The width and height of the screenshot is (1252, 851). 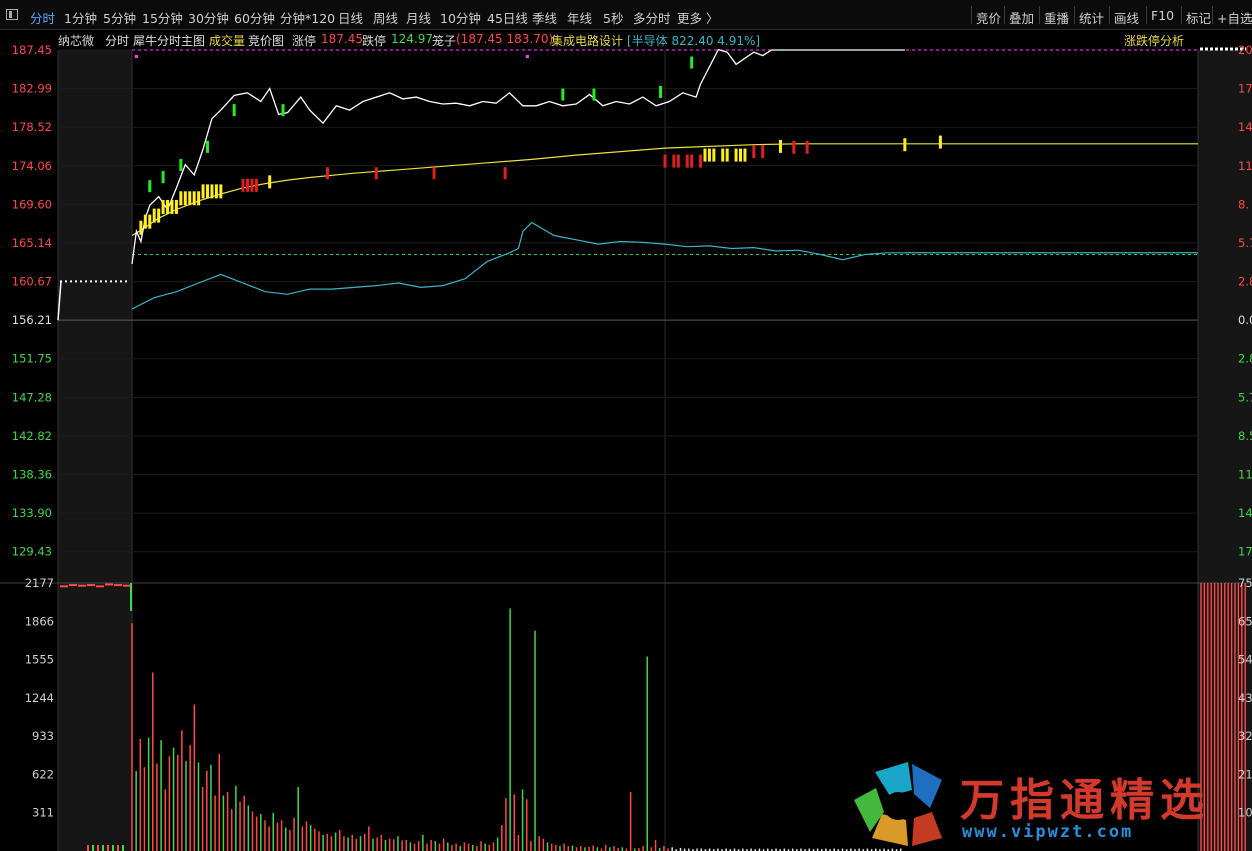 What do you see at coordinates (39, 621) in the screenshot?
I see `volume-axis-label: 1866` at bounding box center [39, 621].